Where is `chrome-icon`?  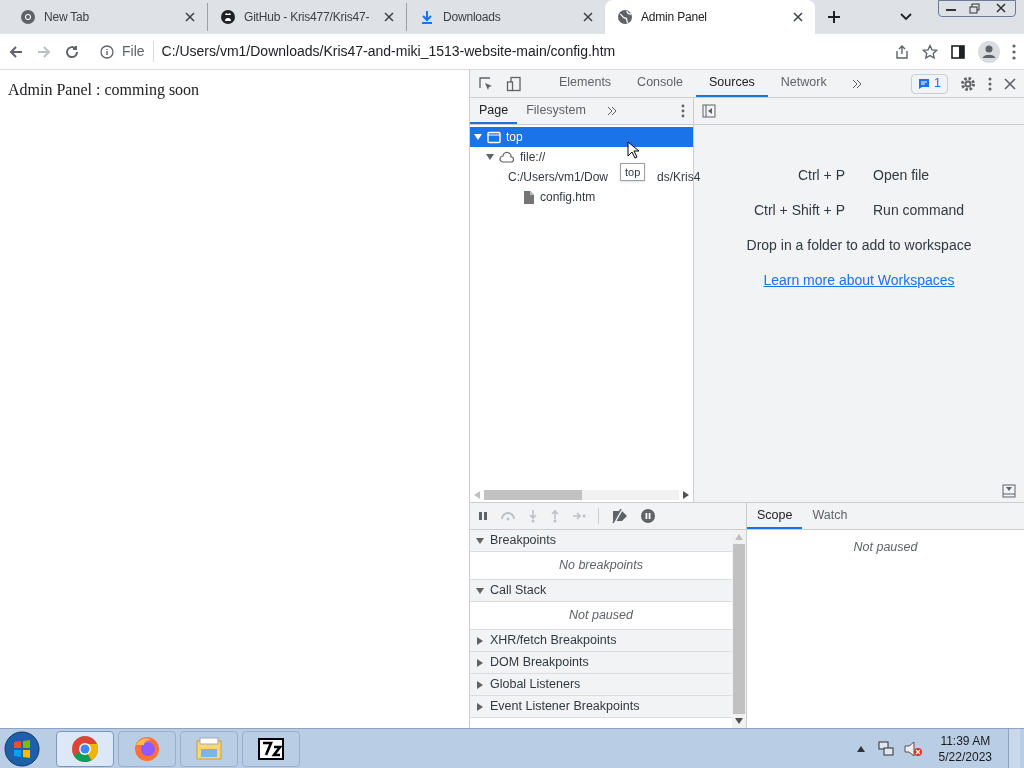 chrome-icon is located at coordinates (28, 17).